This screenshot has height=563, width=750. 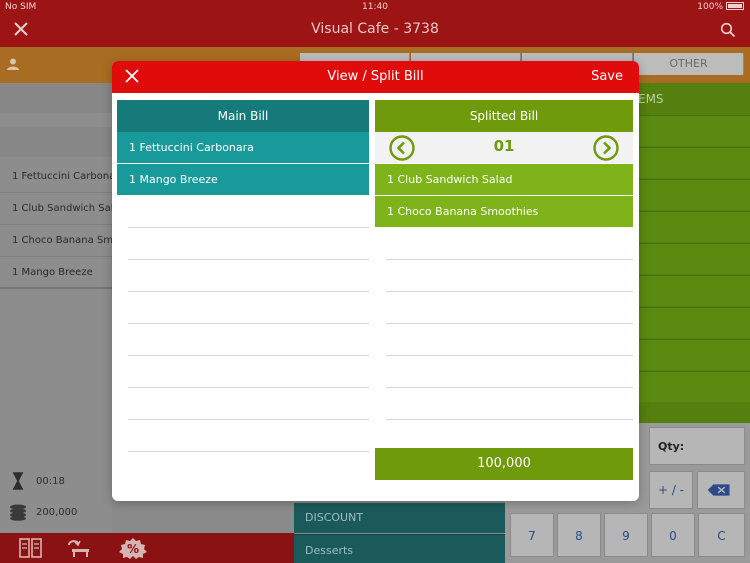 I want to click on backspace-icon, so click(x=718, y=490).